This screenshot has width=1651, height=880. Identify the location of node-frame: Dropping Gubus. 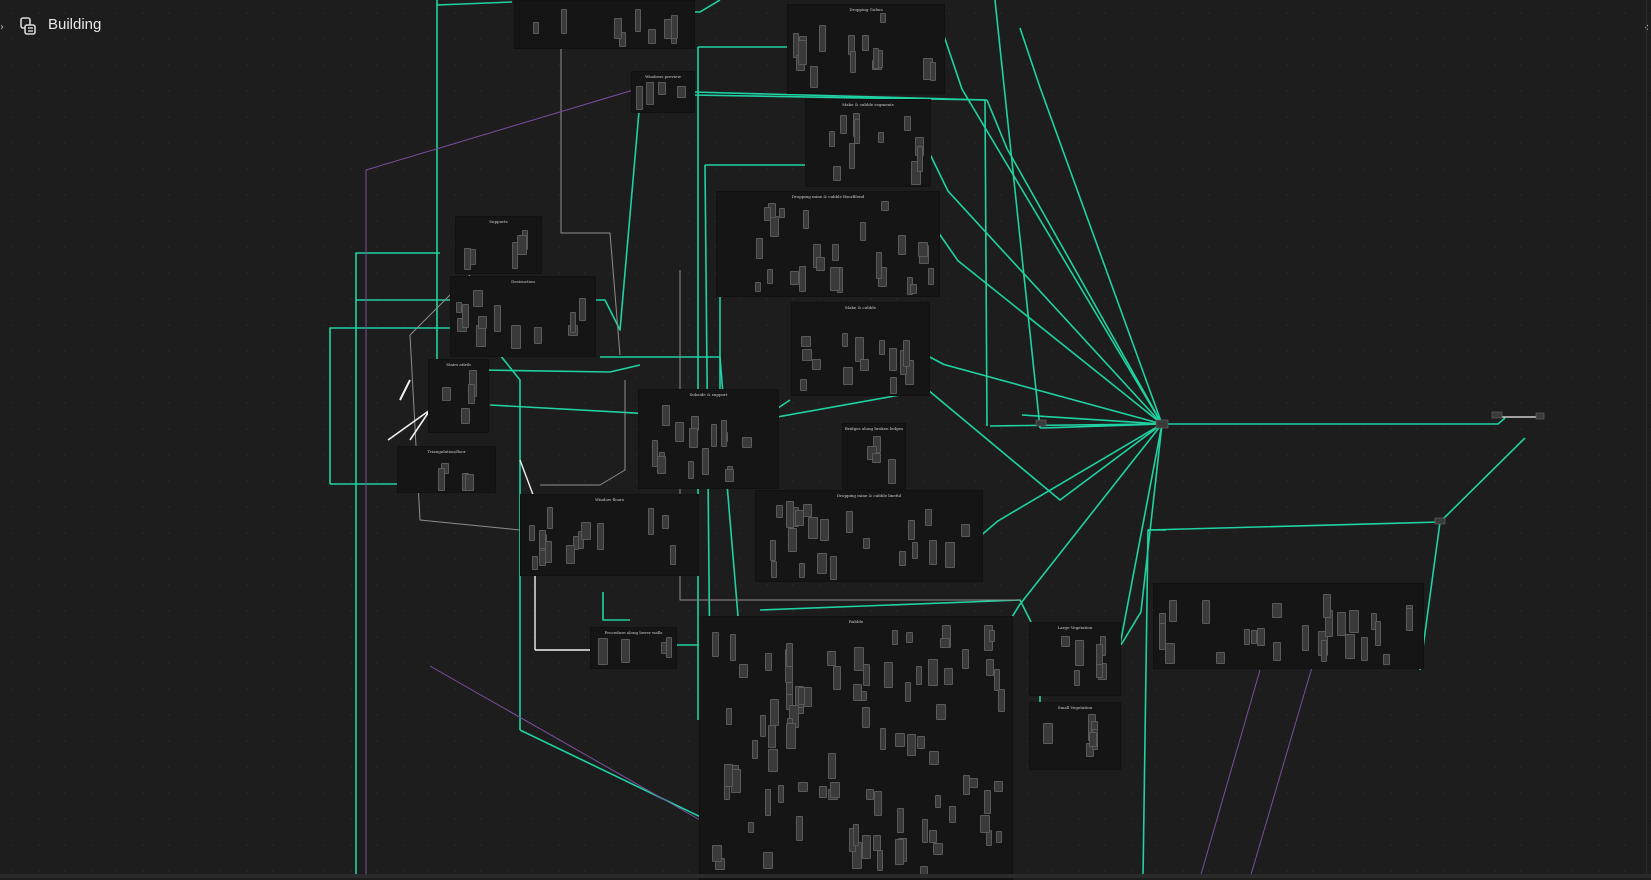
(866, 49).